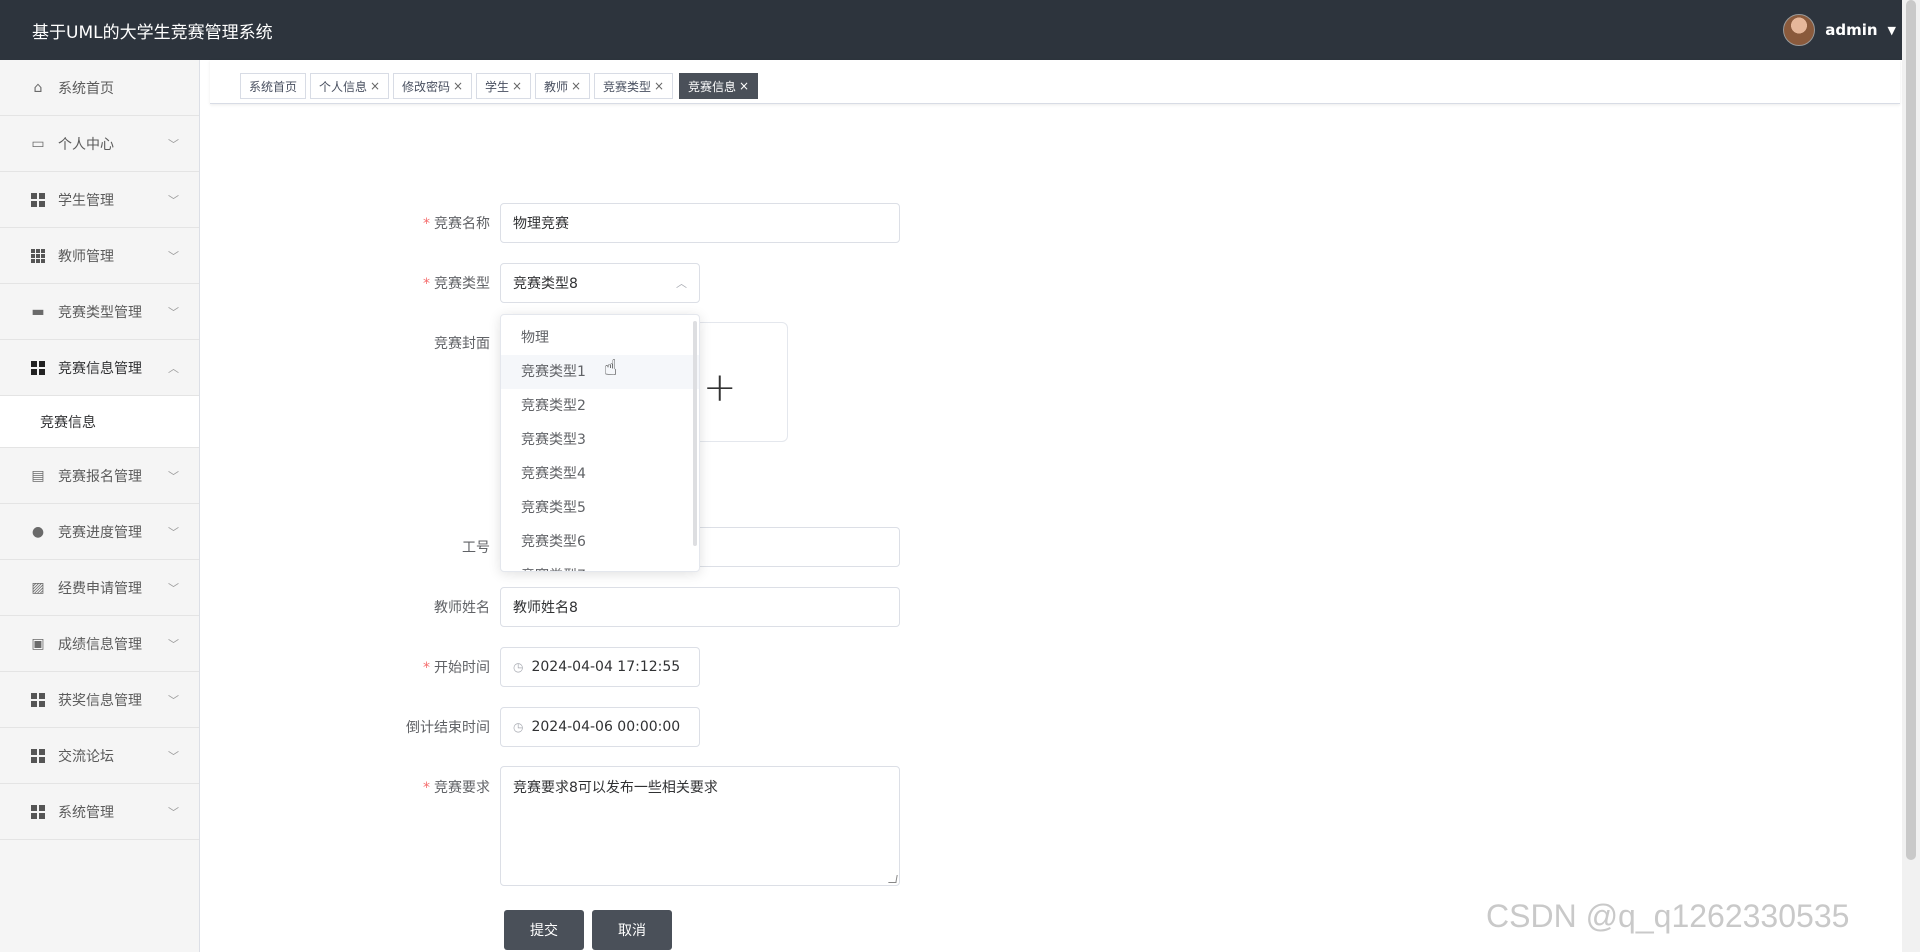  Describe the element at coordinates (600, 283) in the screenshot. I see `competition-type-select: 竞赛类型8 ︿` at that location.